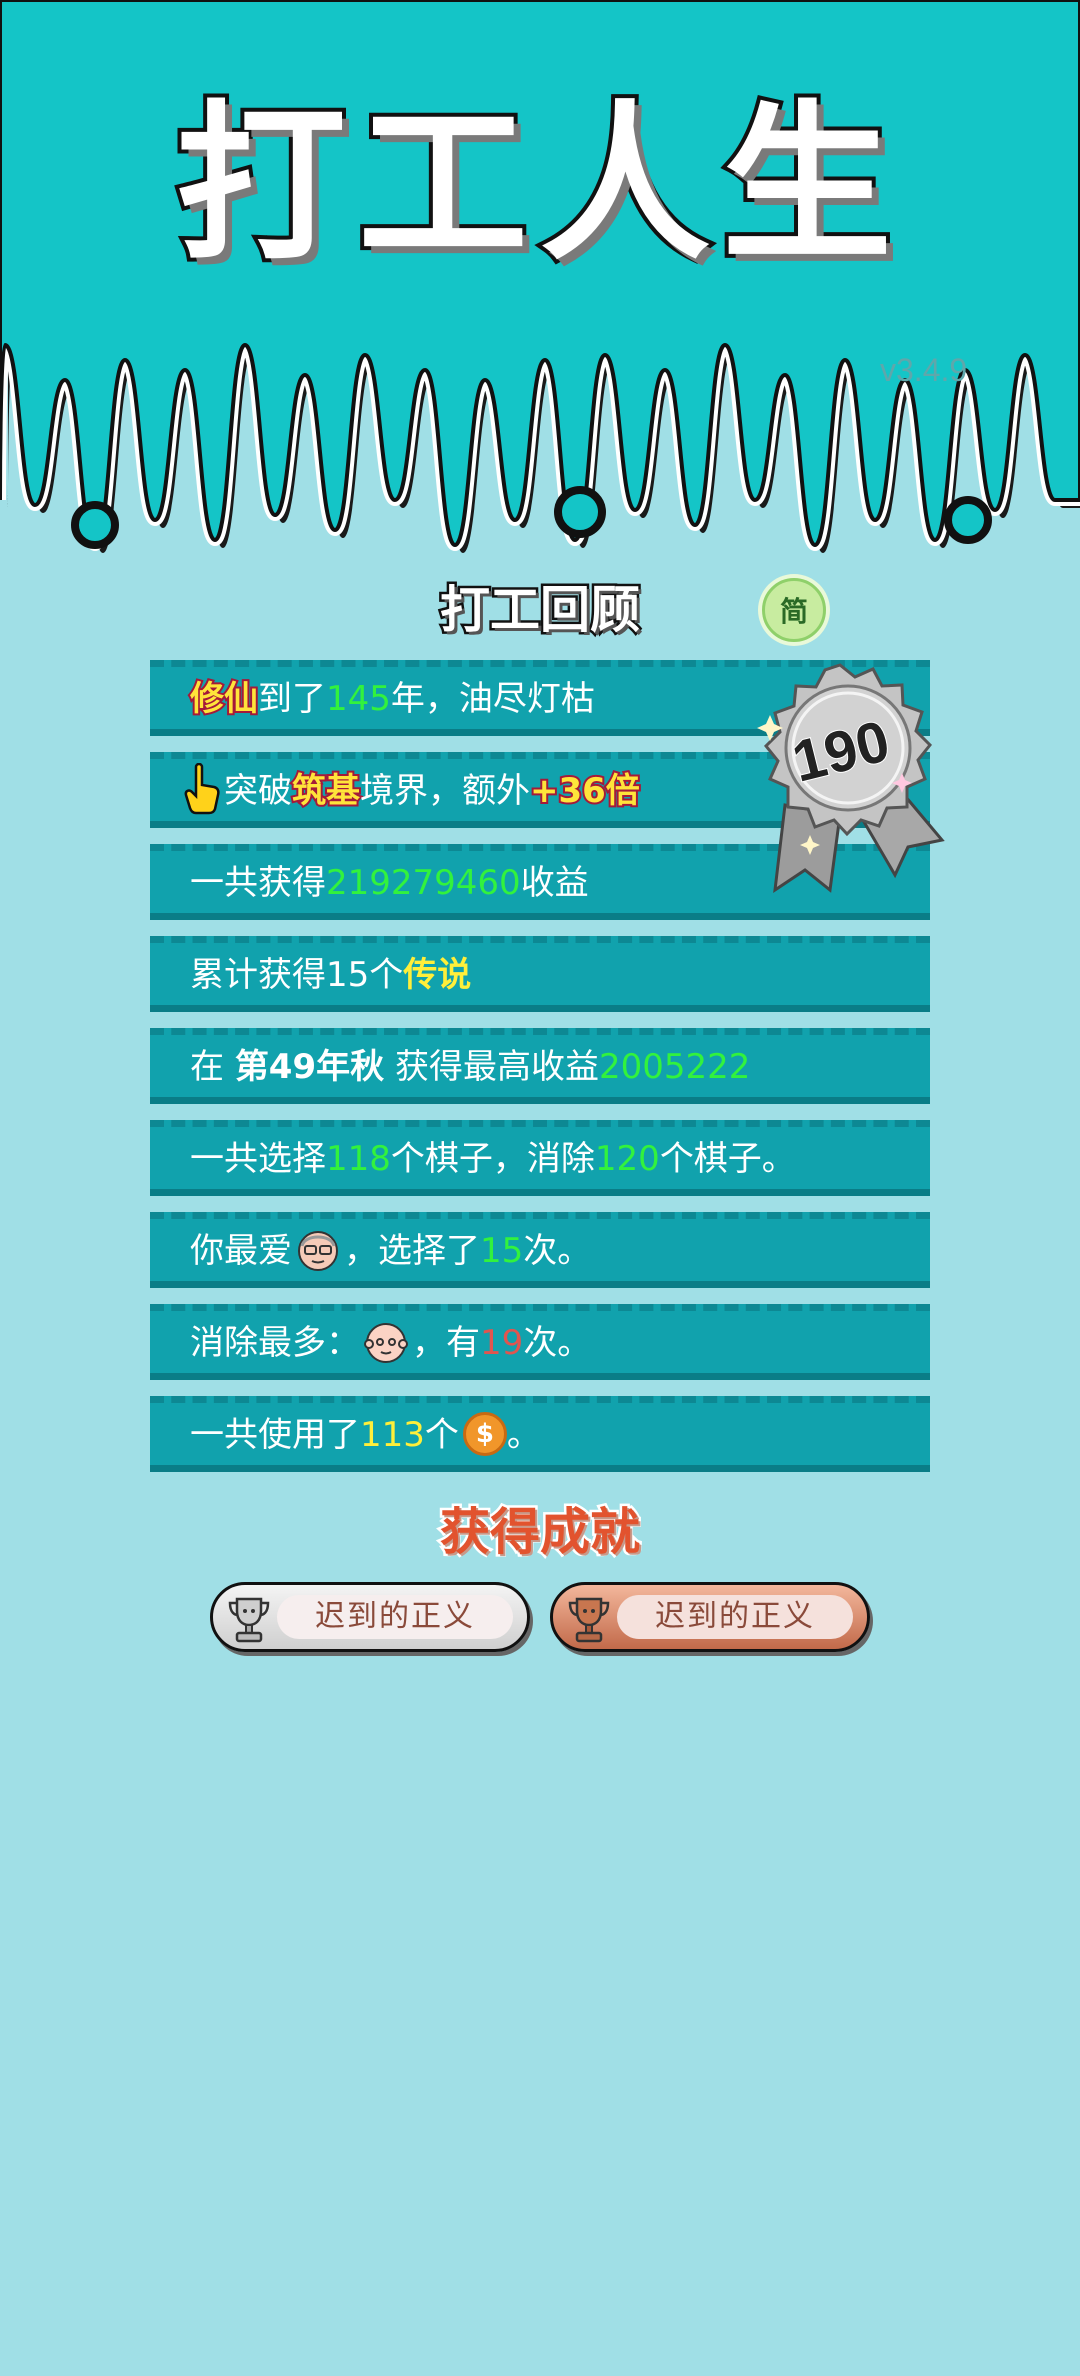  What do you see at coordinates (386, 1342) in the screenshot?
I see `bald-man-face-icon` at bounding box center [386, 1342].